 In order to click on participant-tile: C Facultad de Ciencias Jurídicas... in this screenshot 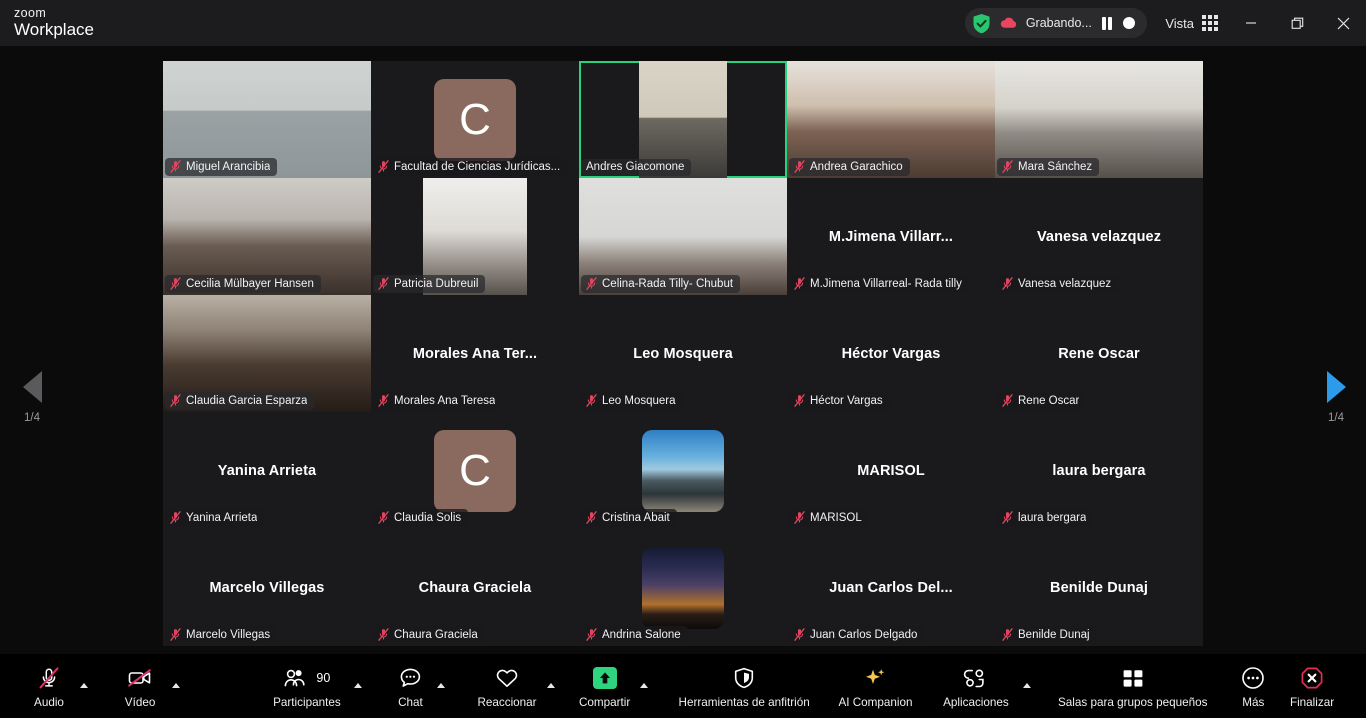, I will do `click(475, 119)`.